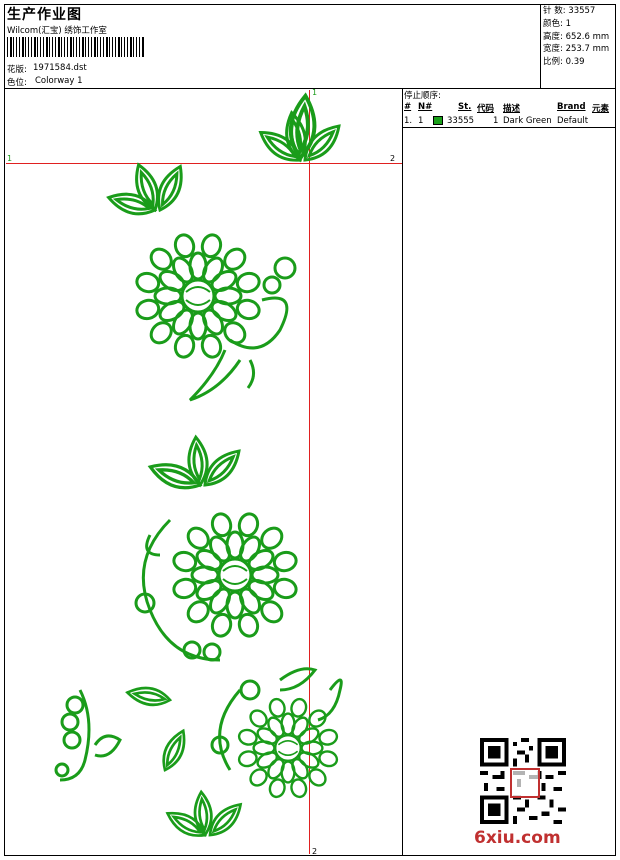 The height and width of the screenshot is (860, 620). What do you see at coordinates (525, 783) in the screenshot?
I see `red-seal-stamp` at bounding box center [525, 783].